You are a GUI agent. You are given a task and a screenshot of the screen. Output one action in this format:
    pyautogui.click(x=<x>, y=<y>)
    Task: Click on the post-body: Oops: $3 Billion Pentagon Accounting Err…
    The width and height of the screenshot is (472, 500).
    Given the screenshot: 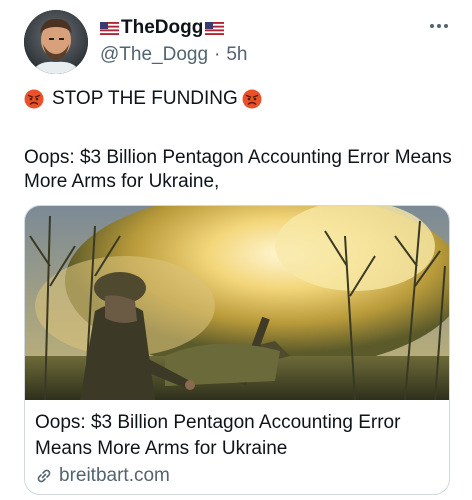 What is the action you would take?
    pyautogui.click(x=238, y=169)
    